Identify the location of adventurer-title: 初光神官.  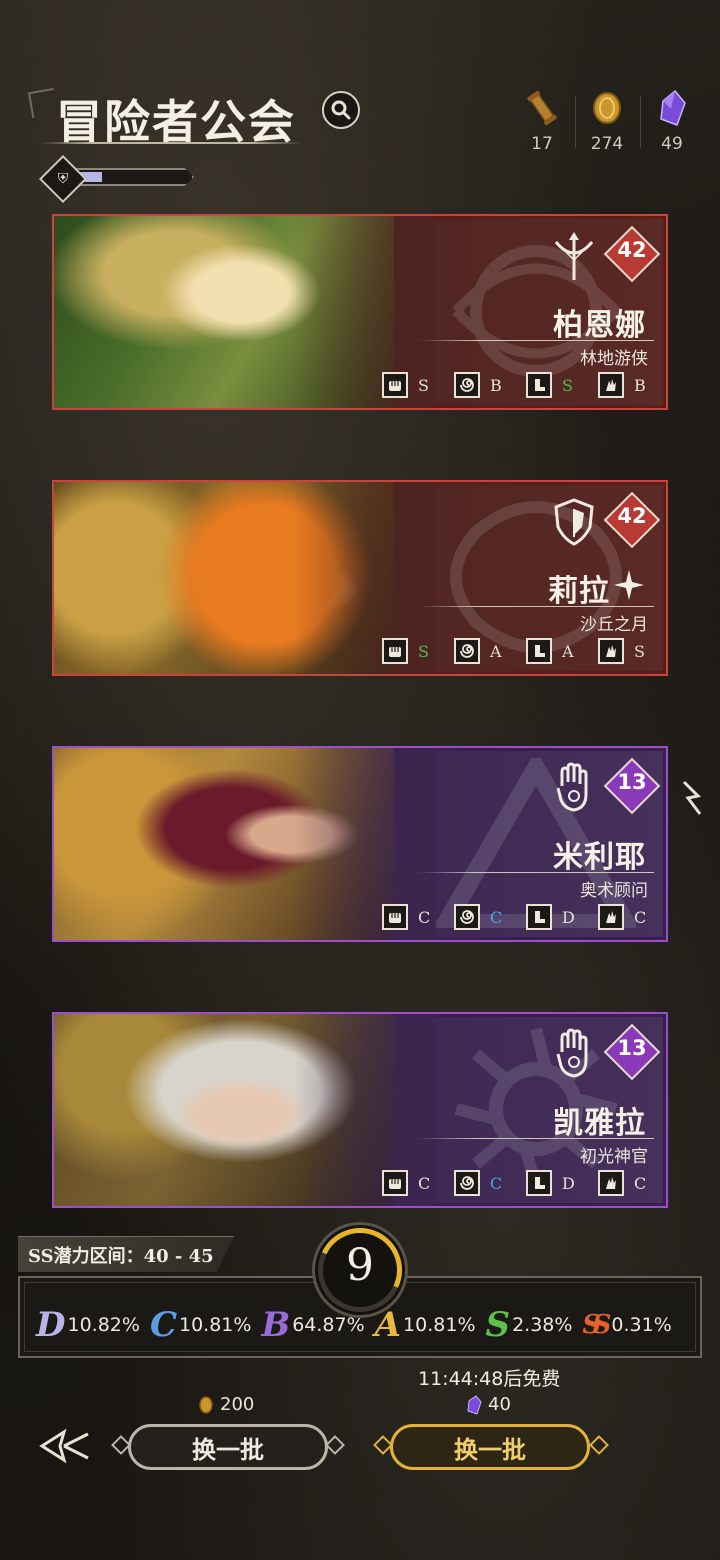
(614, 1157).